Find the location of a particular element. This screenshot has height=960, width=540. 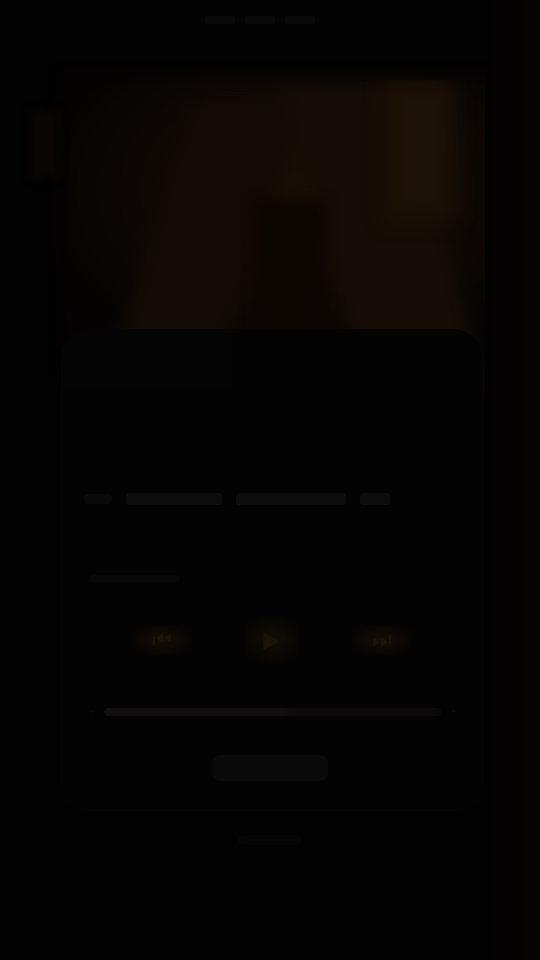

wifi-icon is located at coordinates (260, 20).